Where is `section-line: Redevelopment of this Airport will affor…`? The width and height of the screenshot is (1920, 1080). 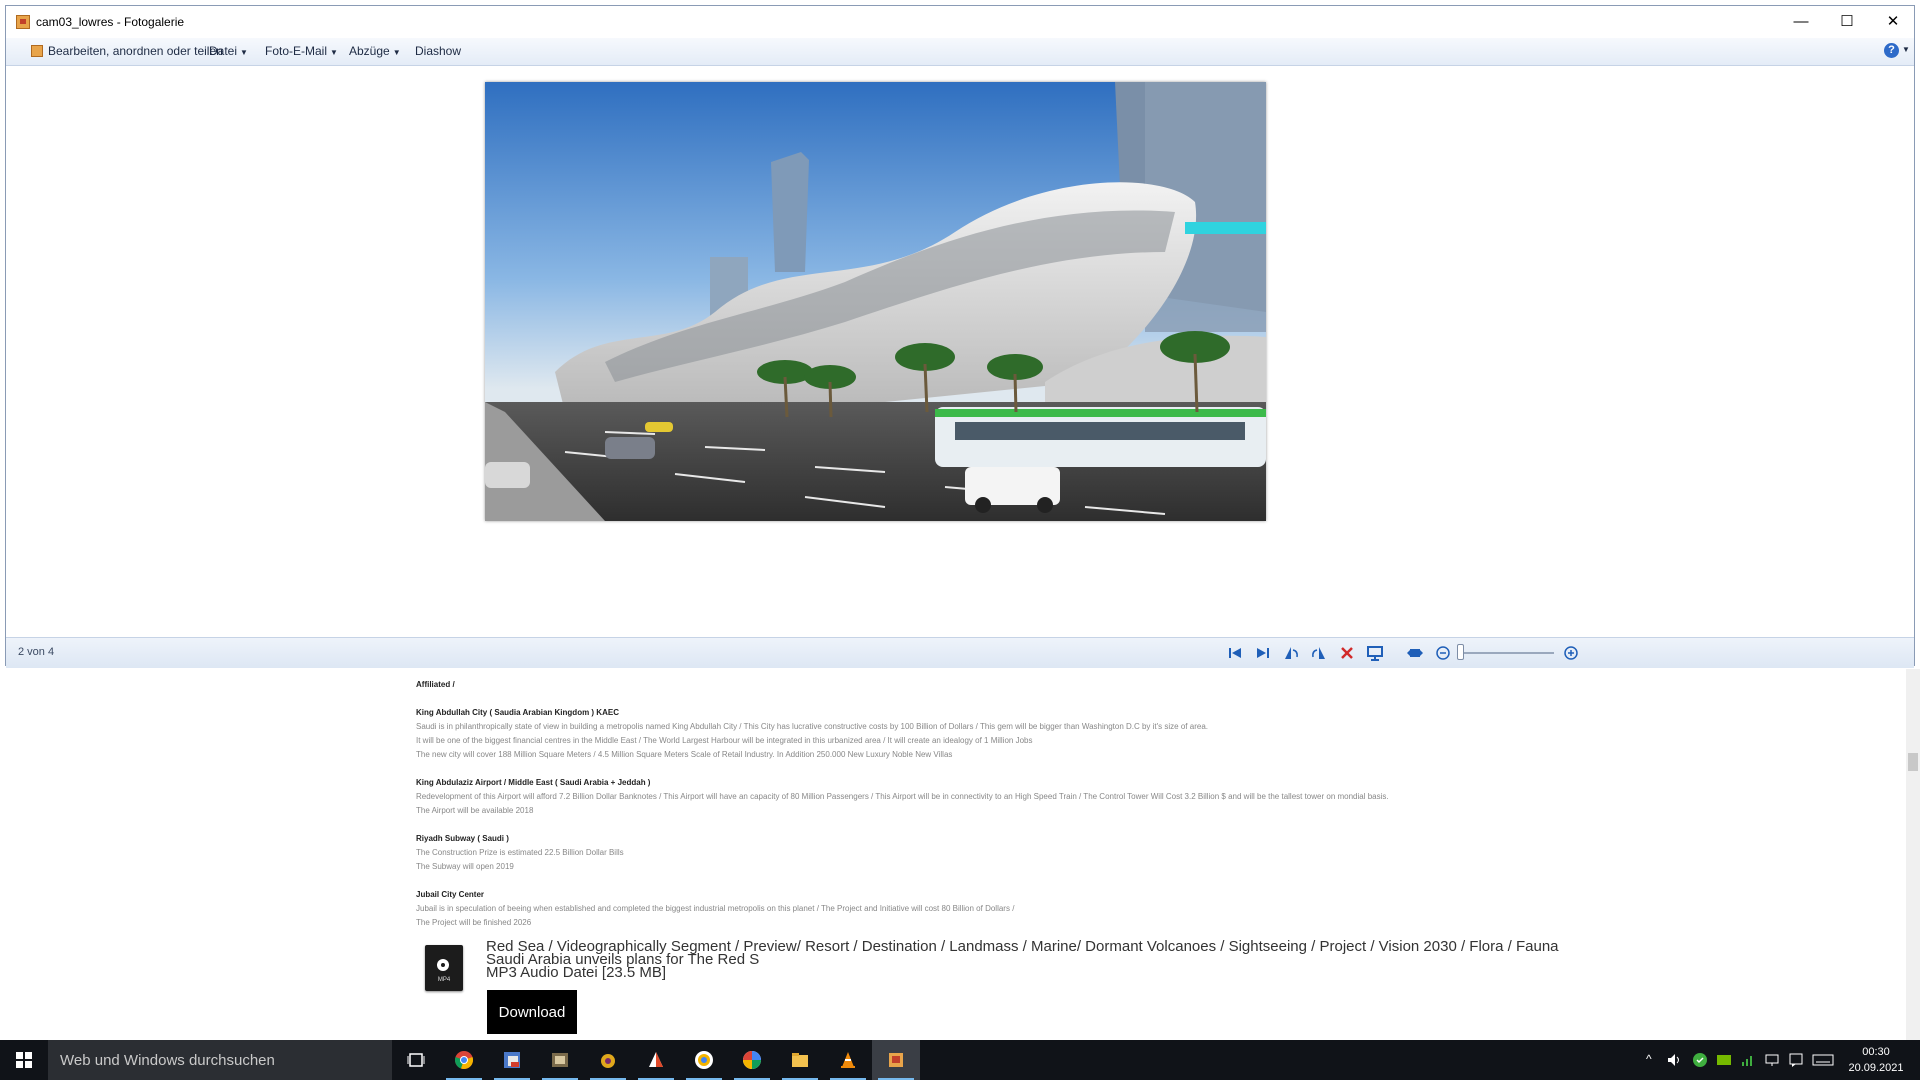
section-line: Redevelopment of this Airport will affor… is located at coordinates (902, 796).